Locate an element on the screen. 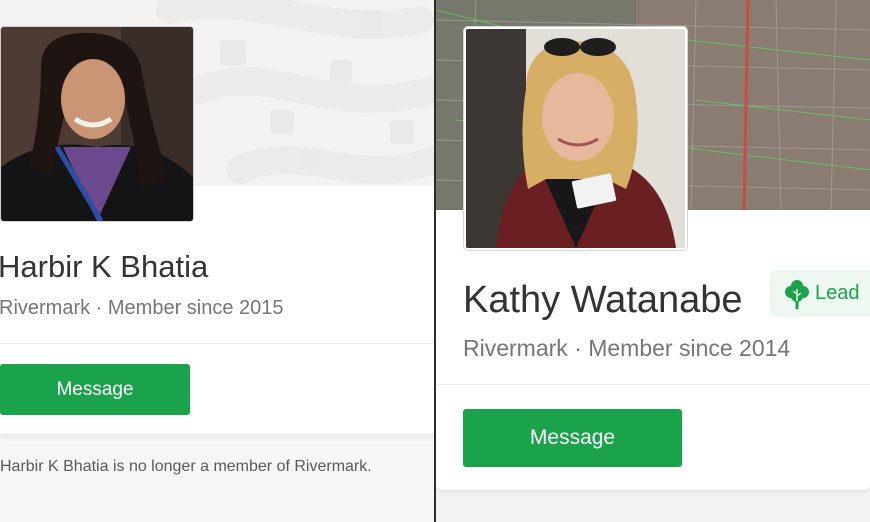  right-message-button: Message is located at coordinates (572, 438).